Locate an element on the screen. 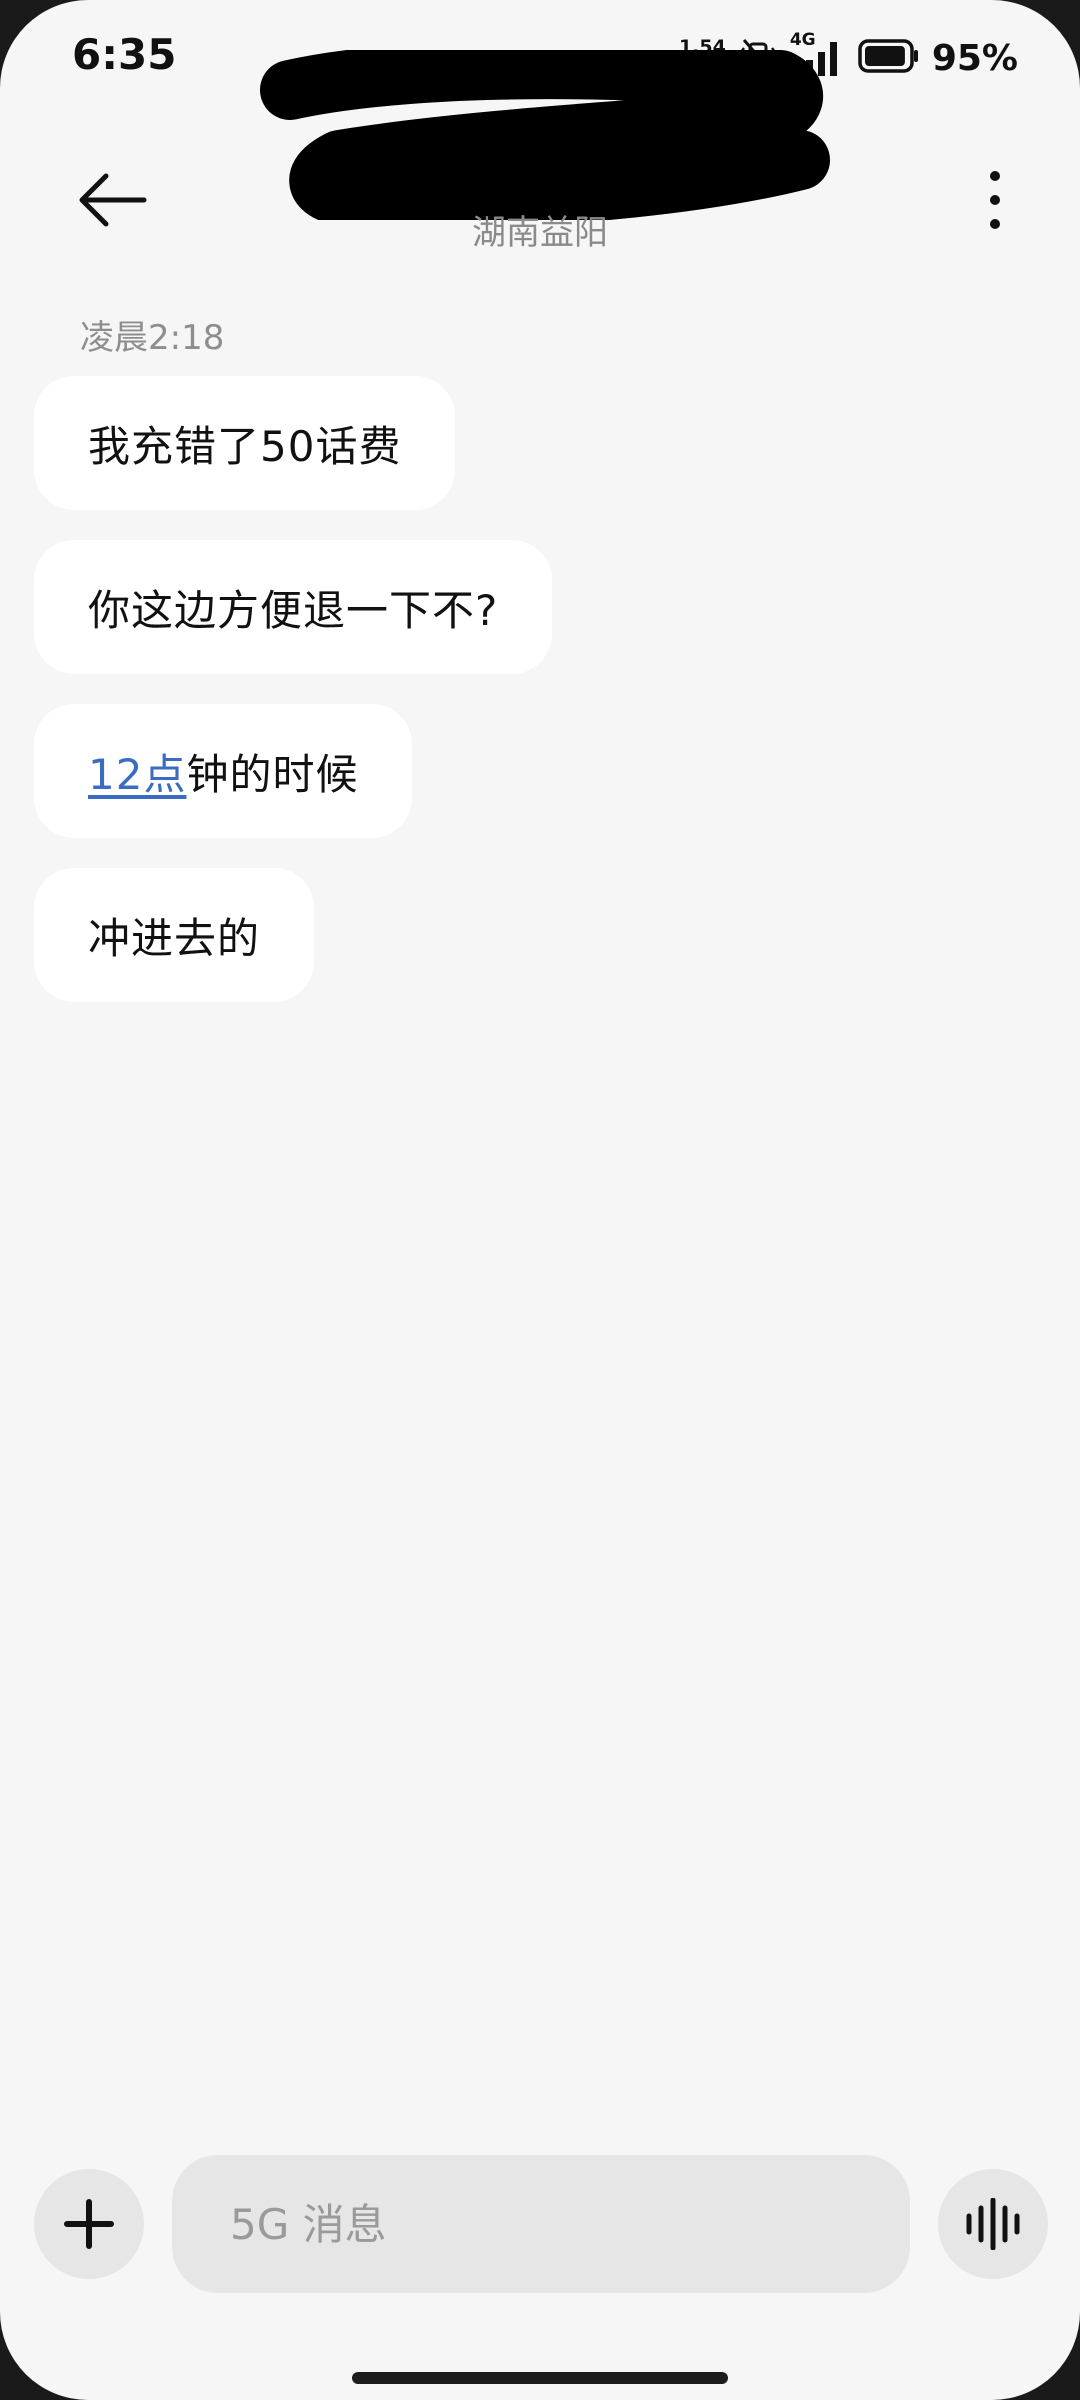  battery-percent: 95% is located at coordinates (974, 58).